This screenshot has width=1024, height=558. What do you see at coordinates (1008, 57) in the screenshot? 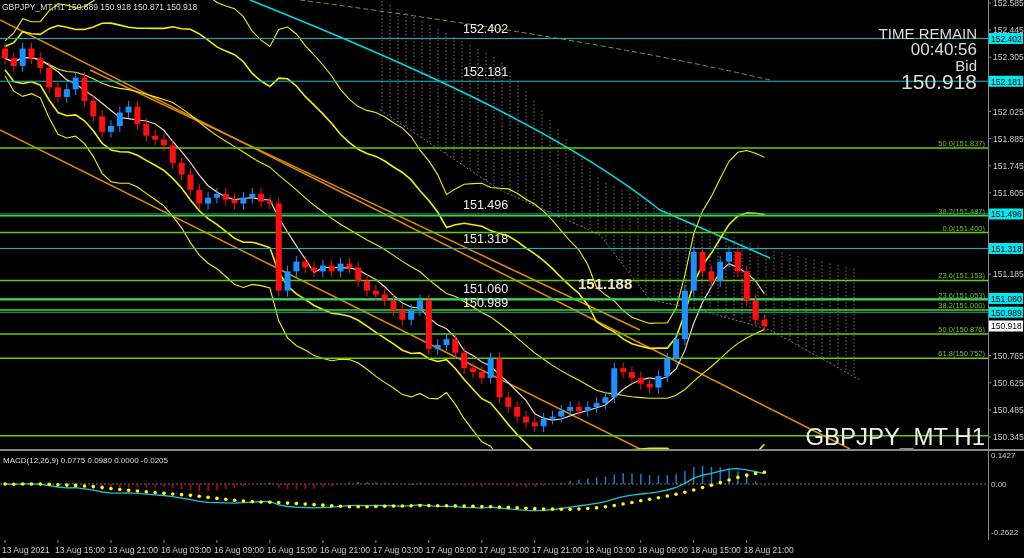
I see `axis-label: 152.305` at bounding box center [1008, 57].